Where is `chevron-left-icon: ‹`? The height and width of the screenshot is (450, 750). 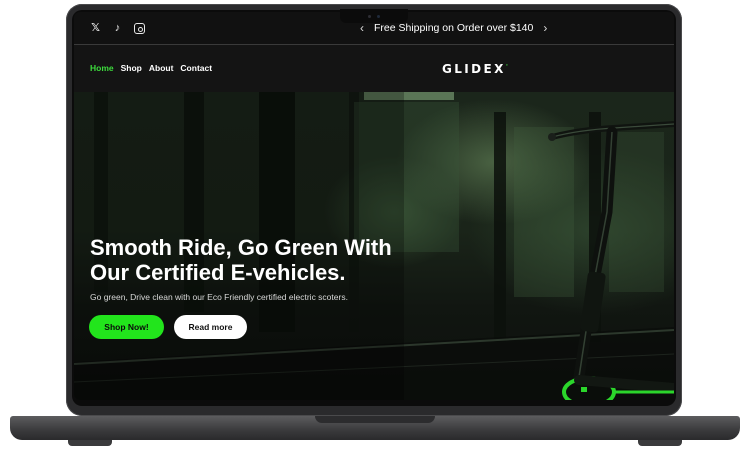
chevron-left-icon: ‹ is located at coordinates (362, 28).